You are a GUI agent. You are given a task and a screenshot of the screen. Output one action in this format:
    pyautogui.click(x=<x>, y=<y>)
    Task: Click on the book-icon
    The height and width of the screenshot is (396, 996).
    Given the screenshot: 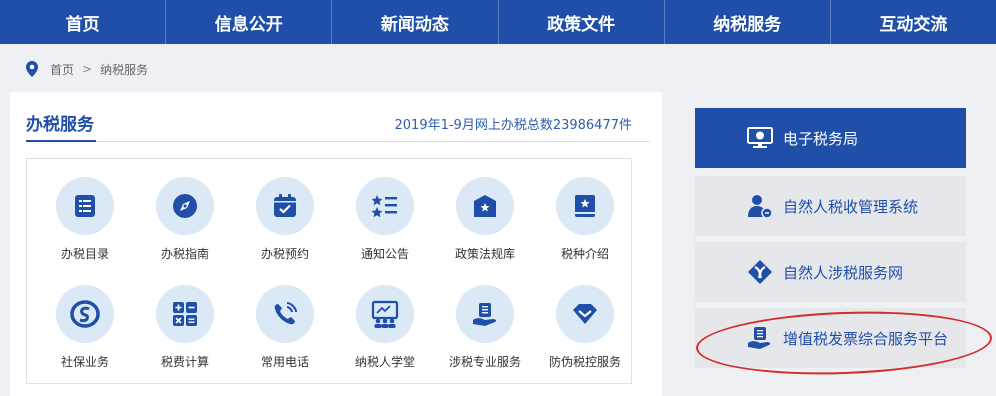 What is the action you would take?
    pyautogui.click(x=585, y=206)
    